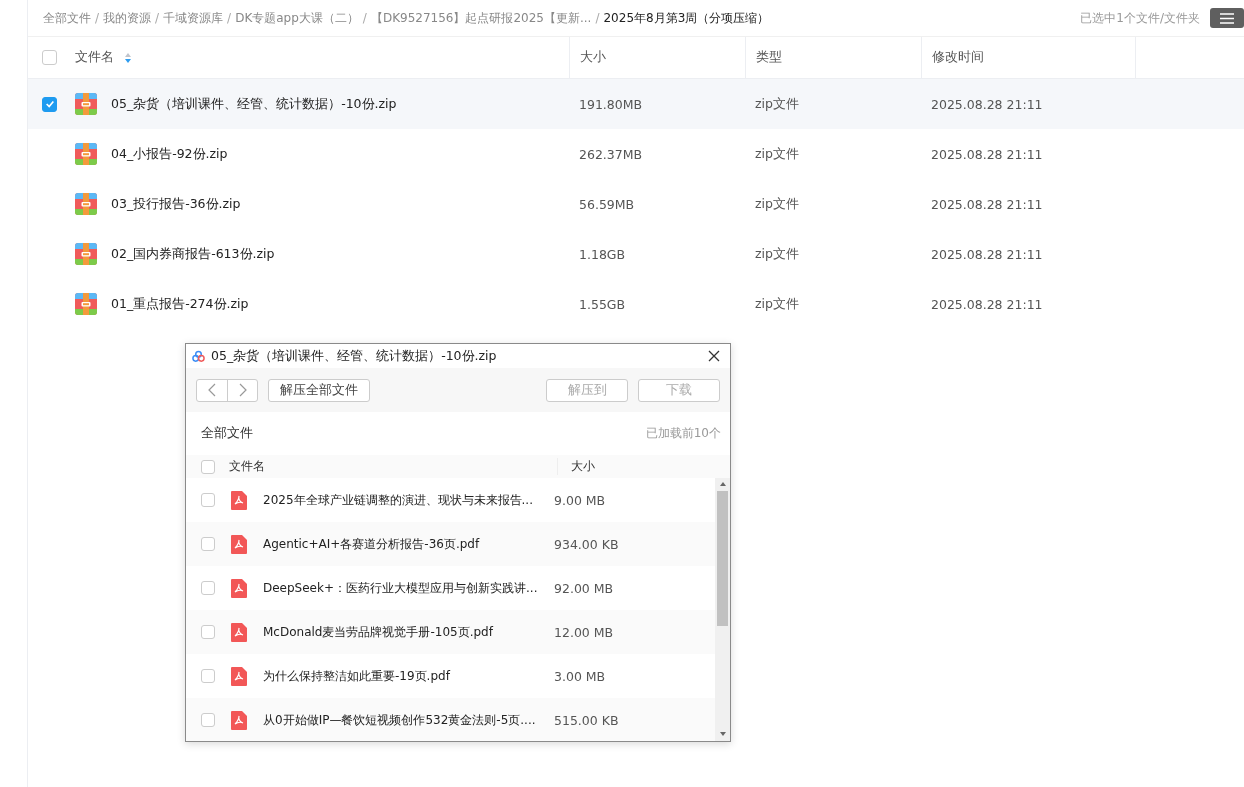 This screenshot has width=1244, height=787. Describe the element at coordinates (580, 500) in the screenshot. I see `file-size: 9.00 MB` at that location.